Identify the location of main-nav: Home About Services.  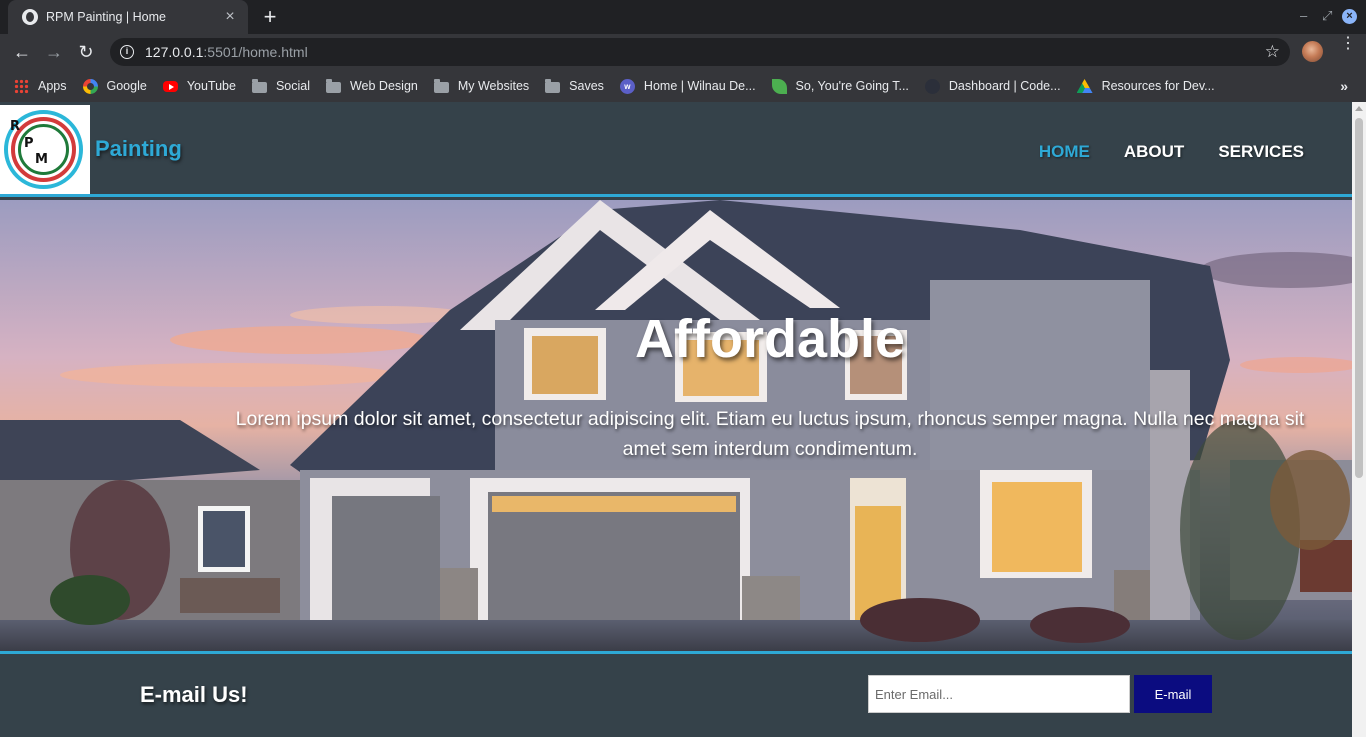
(1154, 152).